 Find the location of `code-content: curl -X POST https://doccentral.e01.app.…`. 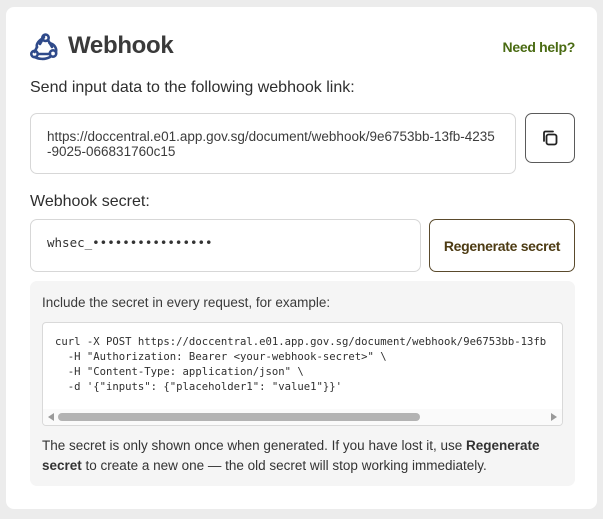

code-content: curl -X POST https://doccentral.e01.app.… is located at coordinates (300, 365).